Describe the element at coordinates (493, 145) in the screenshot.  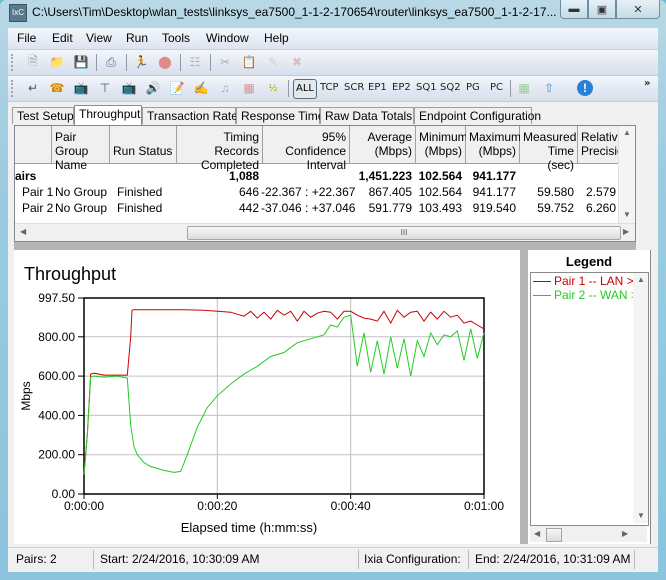
I see `column-header-maximum: Maximum (Mbps)` at that location.